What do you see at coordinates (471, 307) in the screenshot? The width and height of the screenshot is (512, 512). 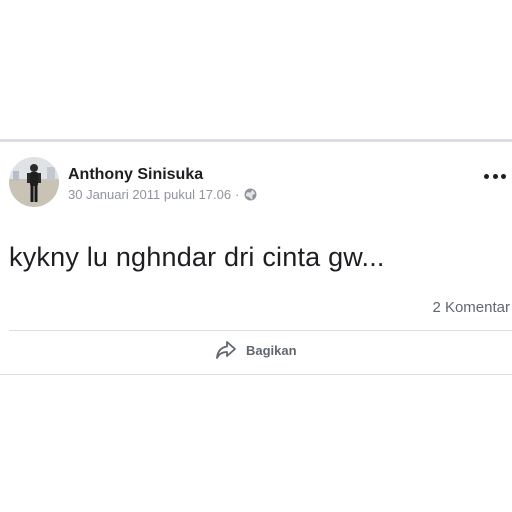 I see `comments-count-link: 2 Komentar` at bounding box center [471, 307].